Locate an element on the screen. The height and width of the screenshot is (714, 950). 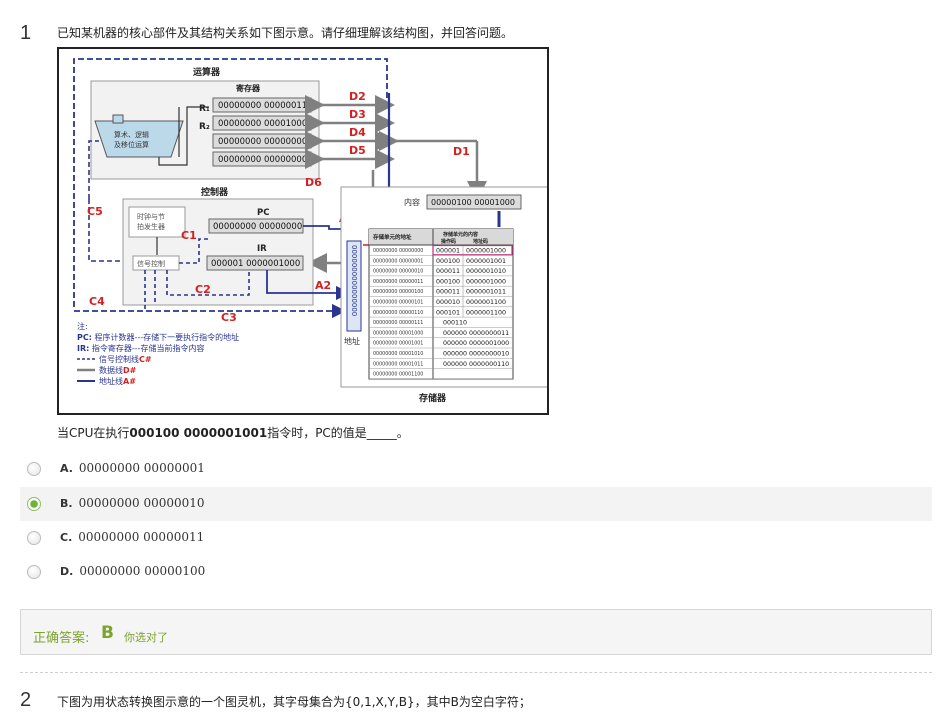
register-3-value: 00000000 00000000 is located at coordinates (262, 142).